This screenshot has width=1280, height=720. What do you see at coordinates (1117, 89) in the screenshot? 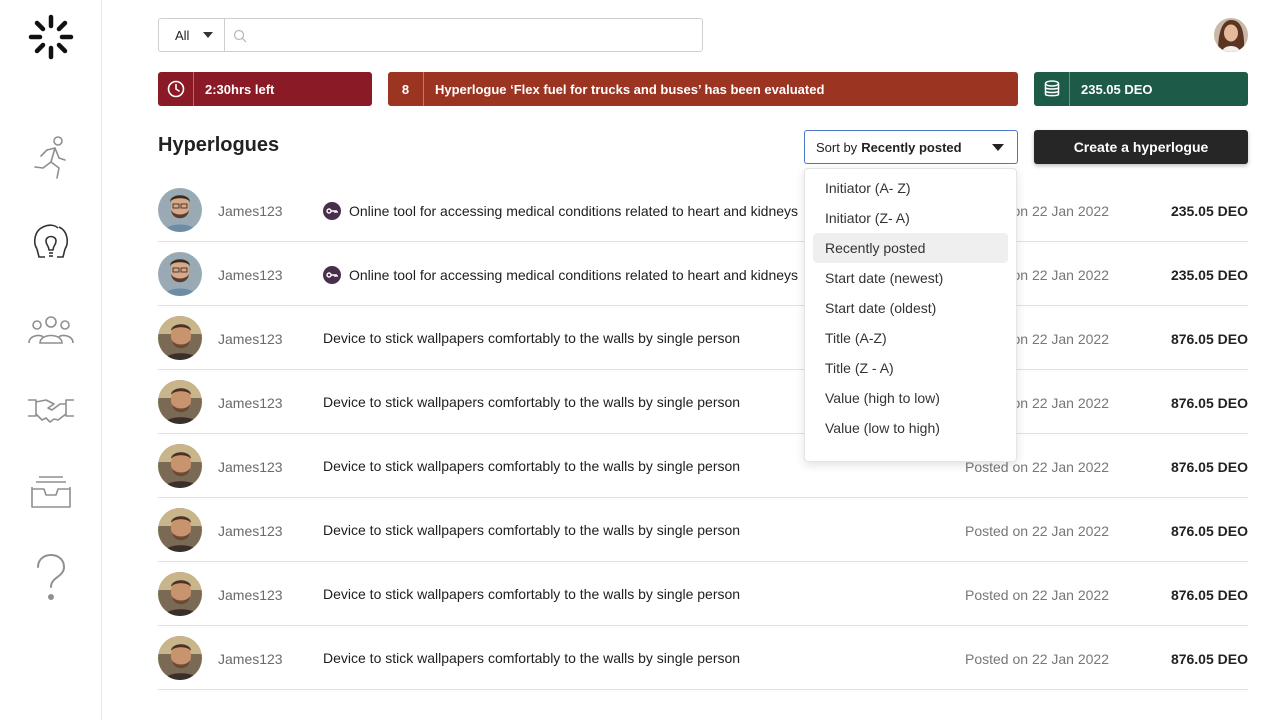
I see `wallet-balance-text: 235.05 DEO` at bounding box center [1117, 89].